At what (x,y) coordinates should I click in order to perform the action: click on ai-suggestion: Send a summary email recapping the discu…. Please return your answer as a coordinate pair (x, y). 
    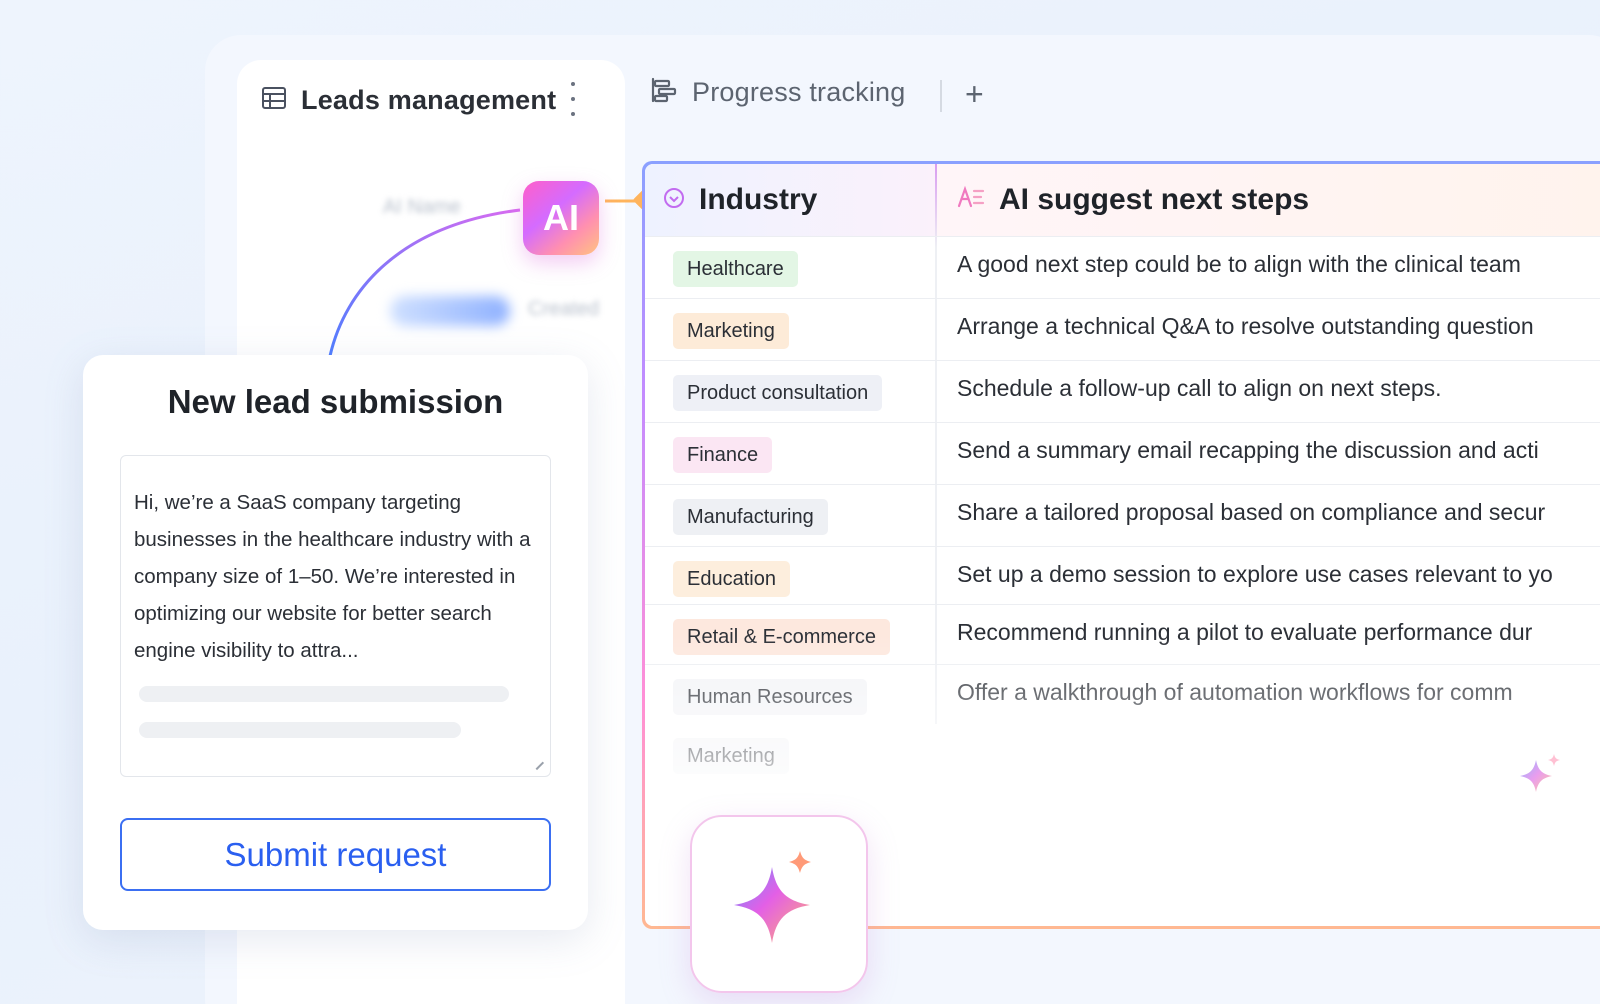
    Looking at the image, I should click on (1248, 450).